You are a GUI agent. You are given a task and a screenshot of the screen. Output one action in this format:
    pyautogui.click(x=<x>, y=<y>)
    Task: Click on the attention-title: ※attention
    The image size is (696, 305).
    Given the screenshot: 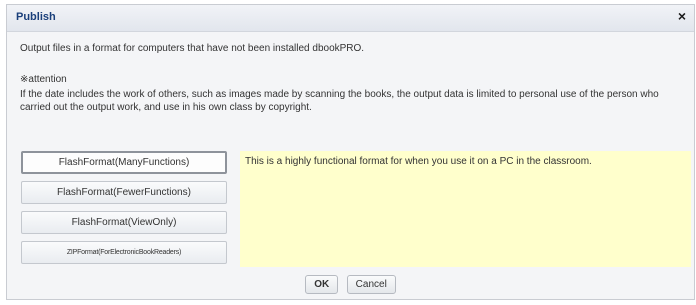 What is the action you would take?
    pyautogui.click(x=43, y=79)
    